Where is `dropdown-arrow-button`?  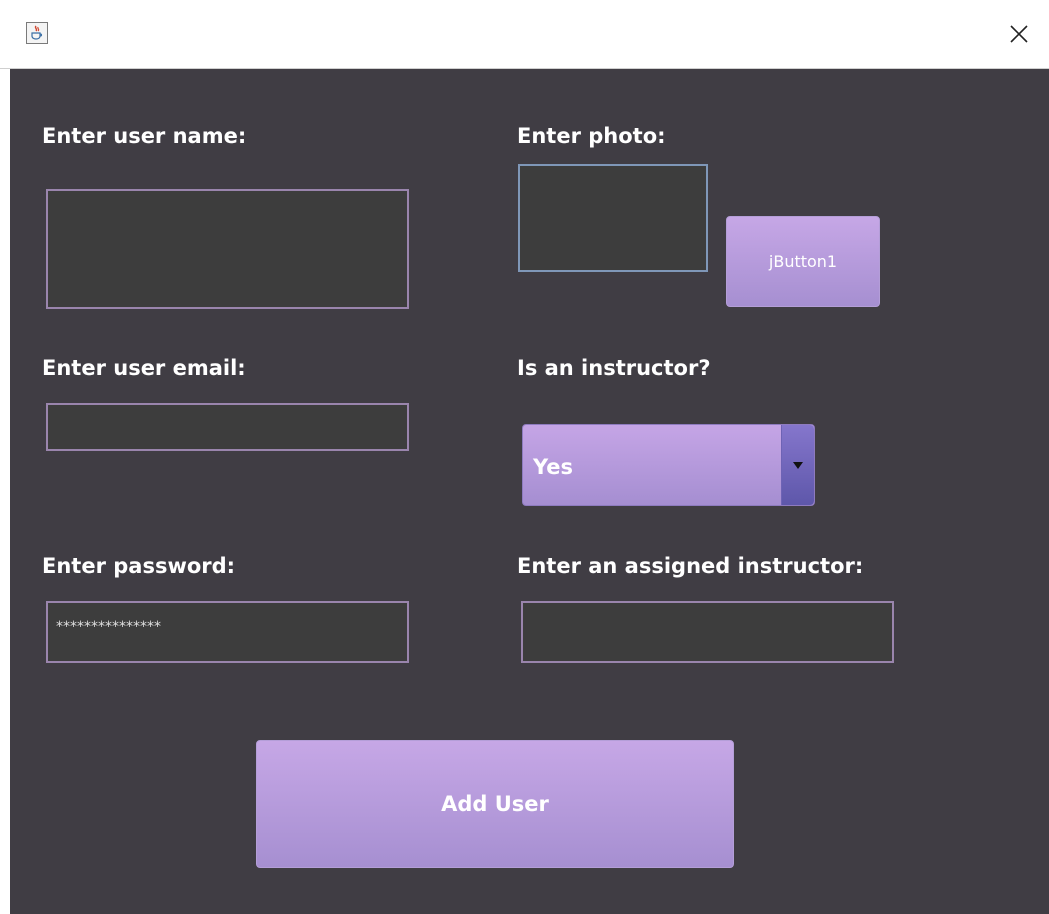
dropdown-arrow-button is located at coordinates (797, 465).